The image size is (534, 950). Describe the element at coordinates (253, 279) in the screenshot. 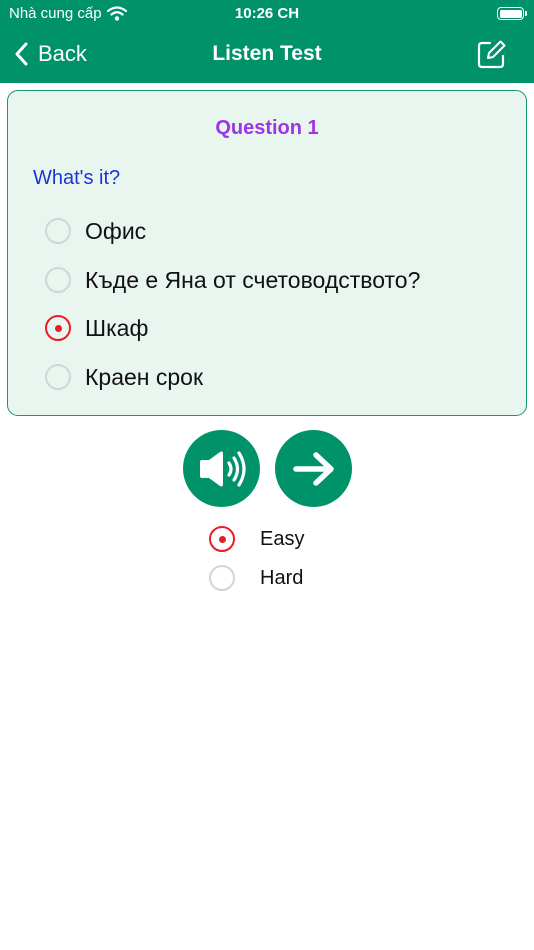

I see `answer-label: Къде е Яна от счетоводството?` at that location.